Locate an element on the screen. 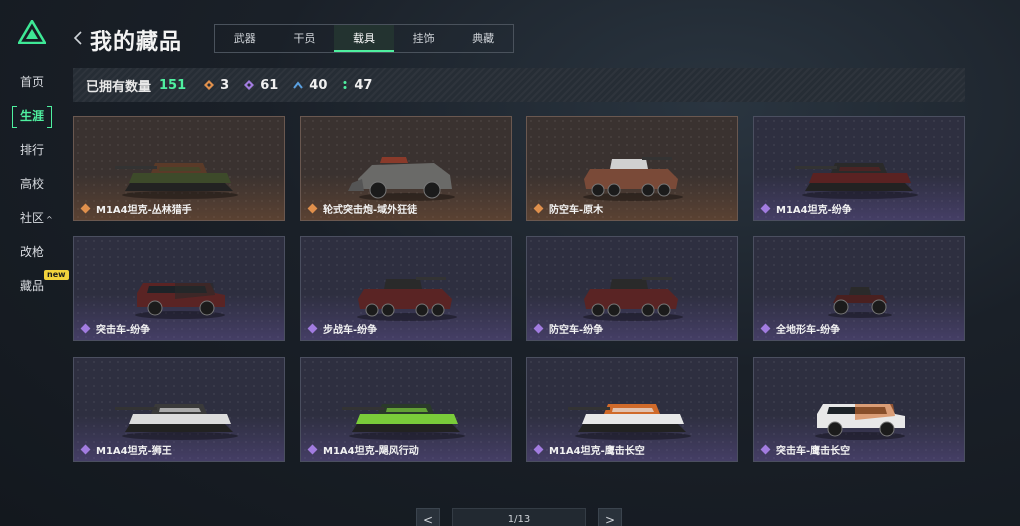  card-label: M1A4坦克-纷争 is located at coordinates (806, 208).